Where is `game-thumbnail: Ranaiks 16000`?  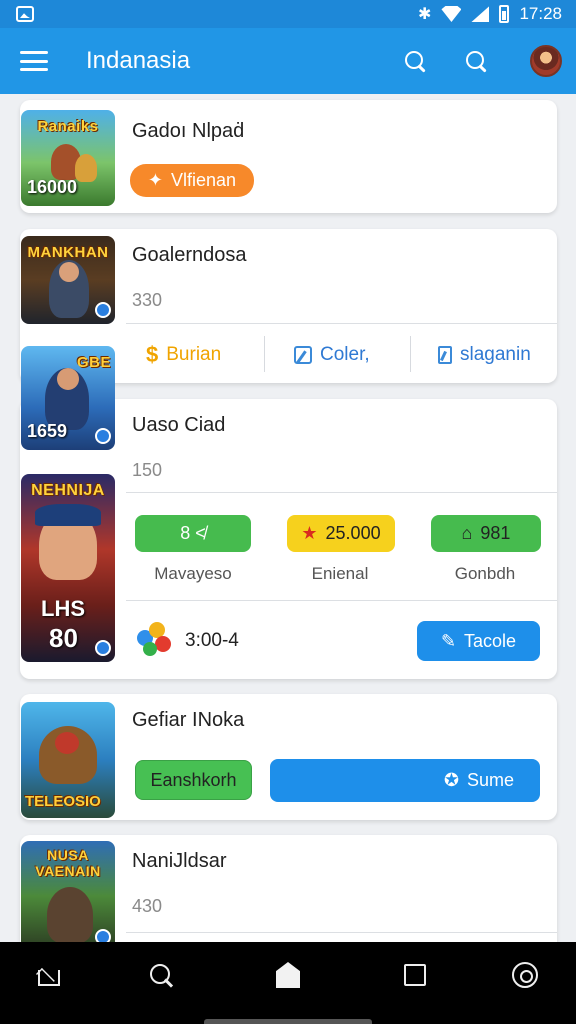
game-thumbnail: Ranaiks 16000 is located at coordinates (68, 158).